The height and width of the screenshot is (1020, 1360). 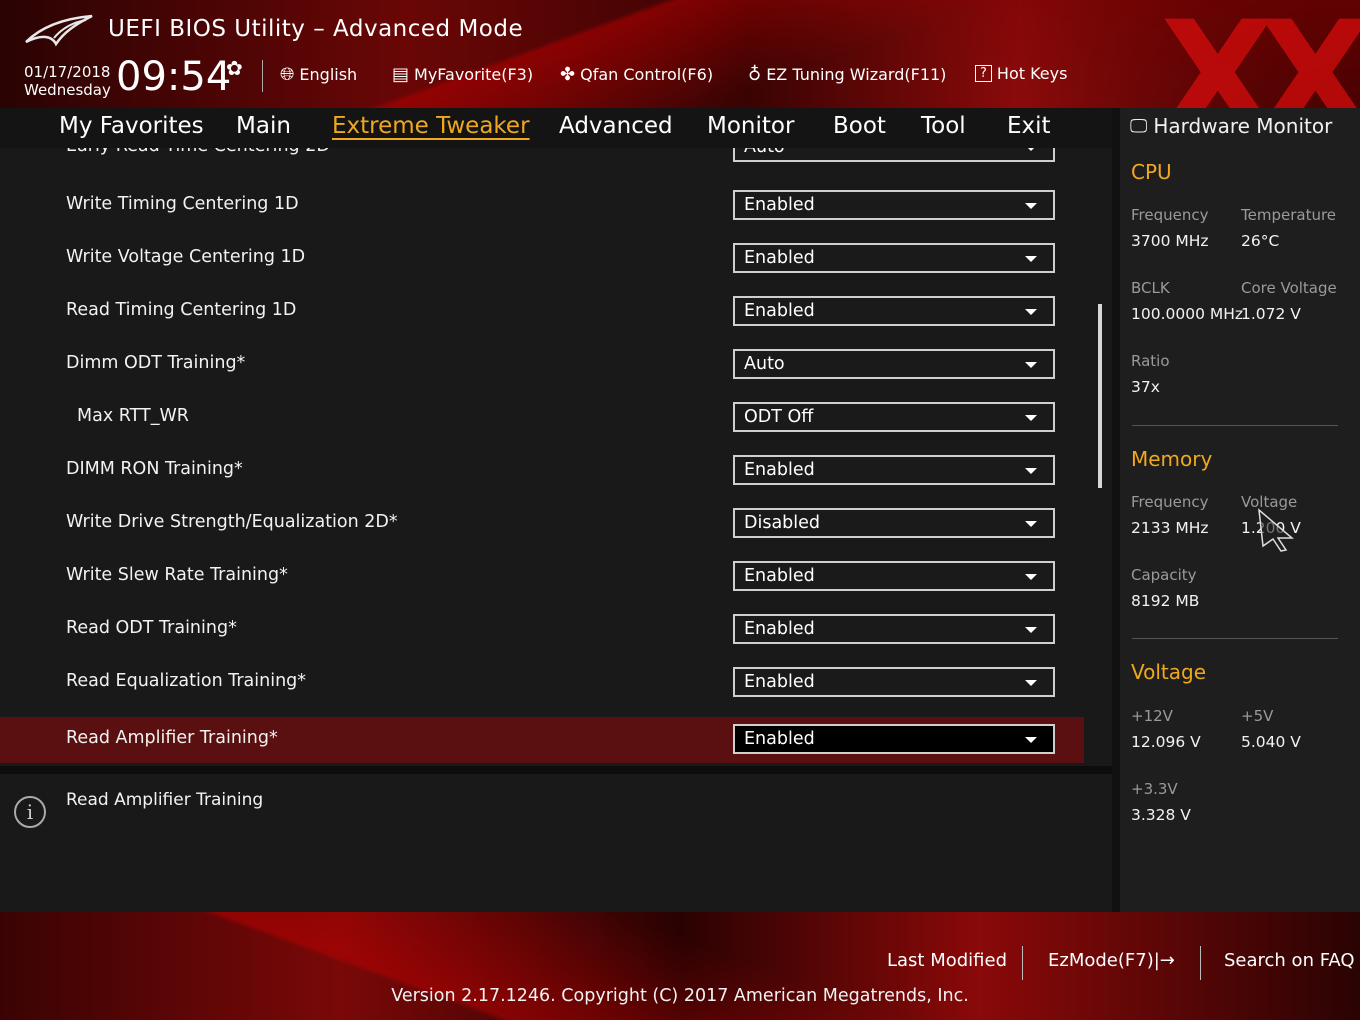 What do you see at coordinates (568, 74) in the screenshot?
I see `fan-icon: ✤` at bounding box center [568, 74].